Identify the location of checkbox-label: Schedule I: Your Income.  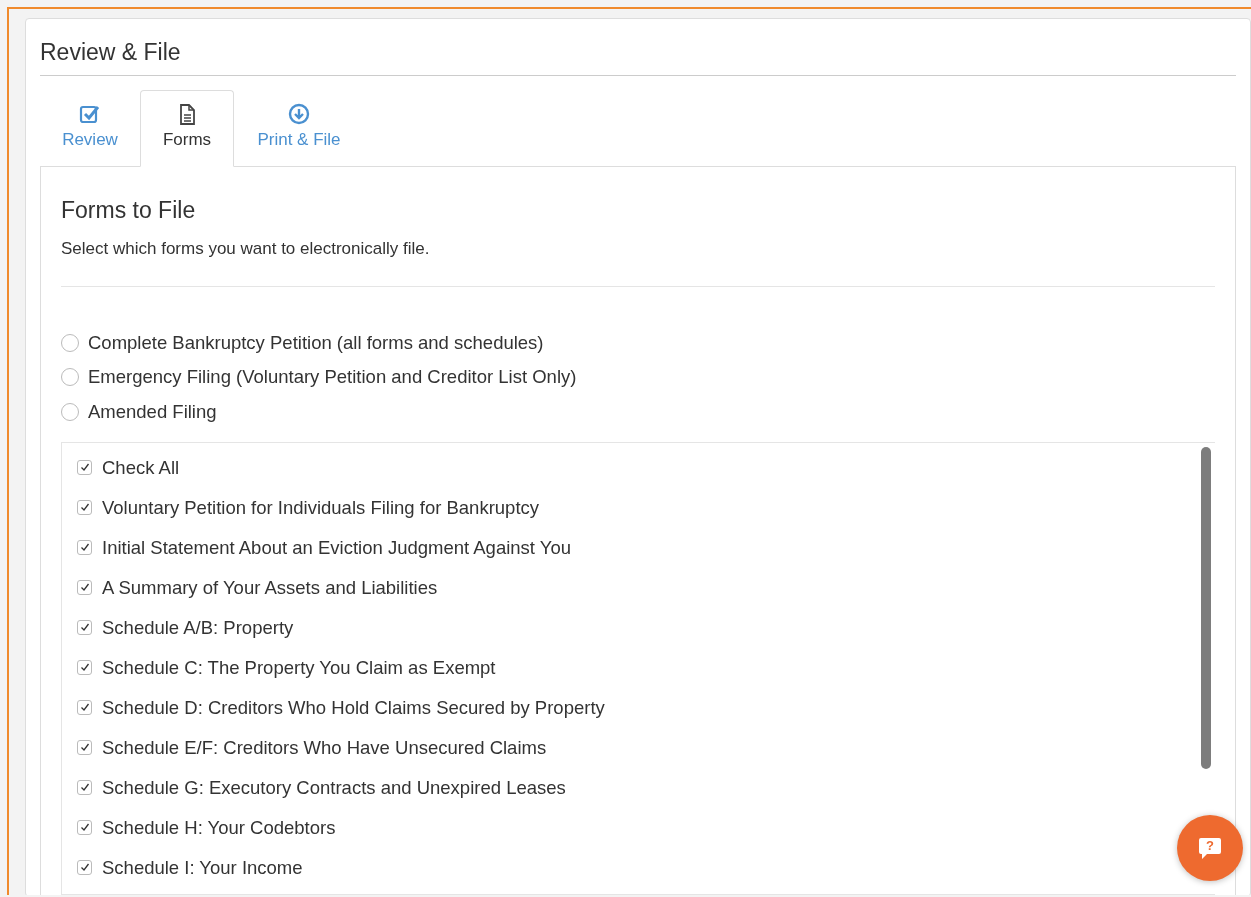
(202, 867).